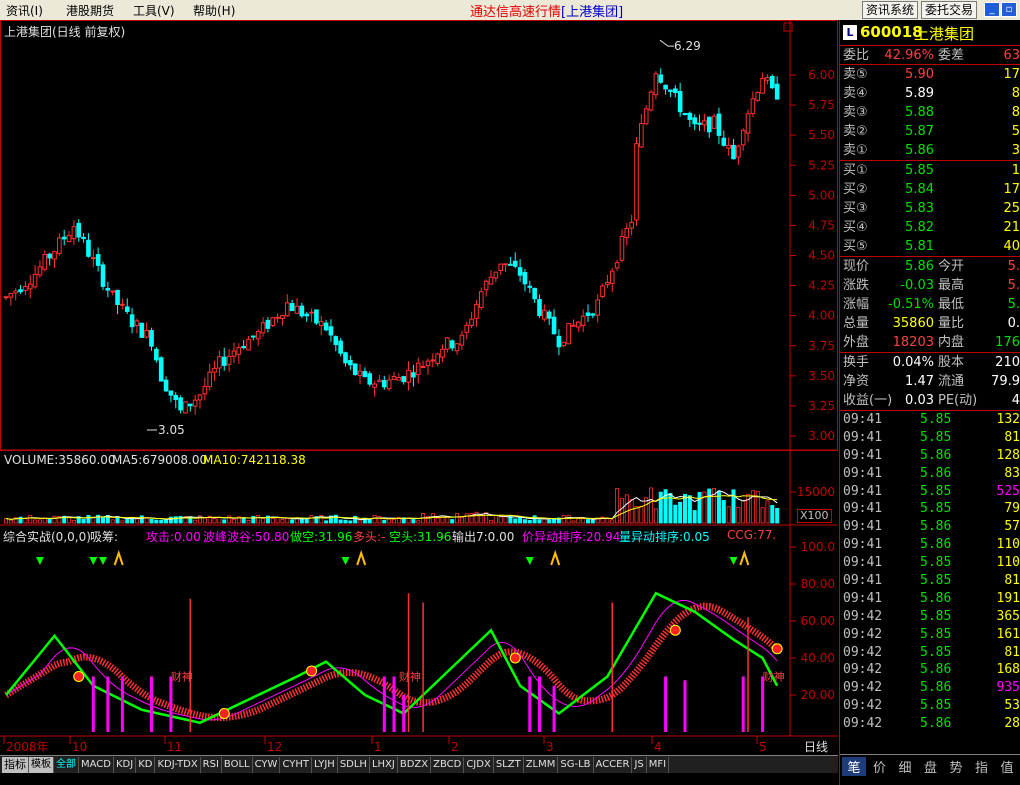 The height and width of the screenshot is (785, 1020). Describe the element at coordinates (818, 658) in the screenshot. I see `indicator-tick-label: 40.00` at that location.